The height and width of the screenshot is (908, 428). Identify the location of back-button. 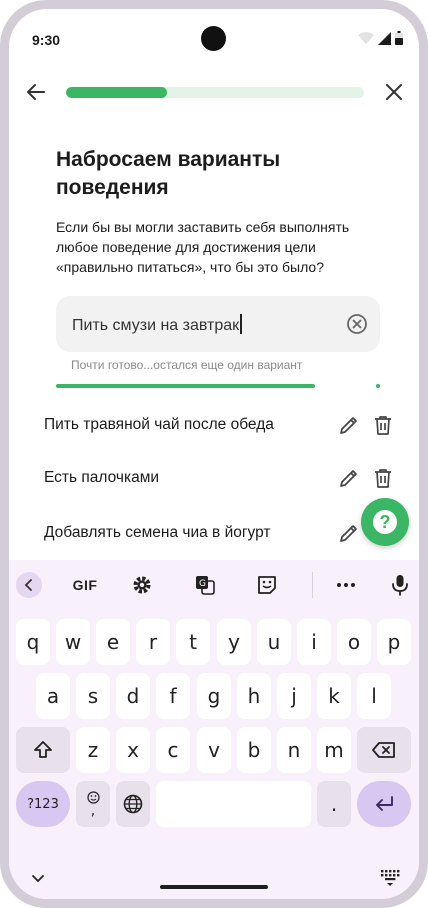
(36, 92).